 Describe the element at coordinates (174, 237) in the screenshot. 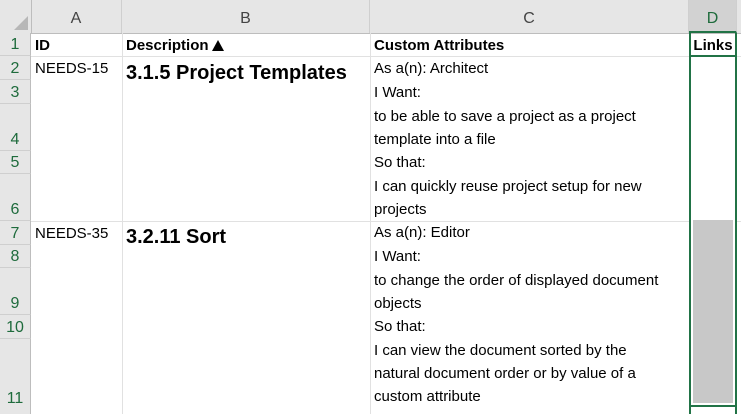

I see `cell-description: 3.2.11 Sort` at that location.